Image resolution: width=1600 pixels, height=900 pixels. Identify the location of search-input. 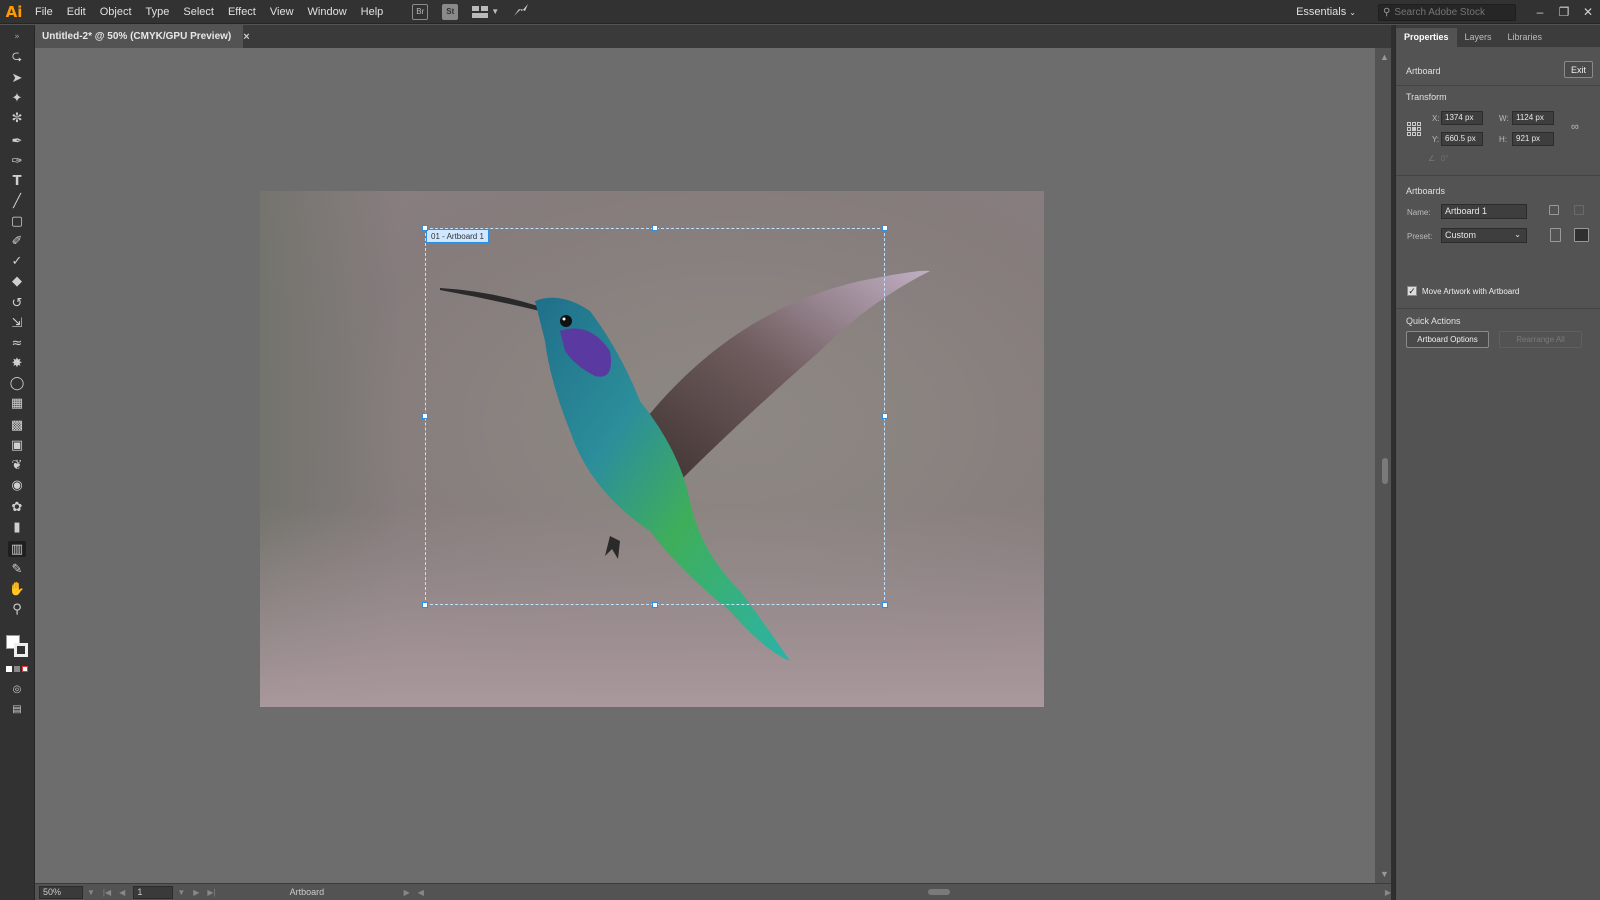
(1449, 12).